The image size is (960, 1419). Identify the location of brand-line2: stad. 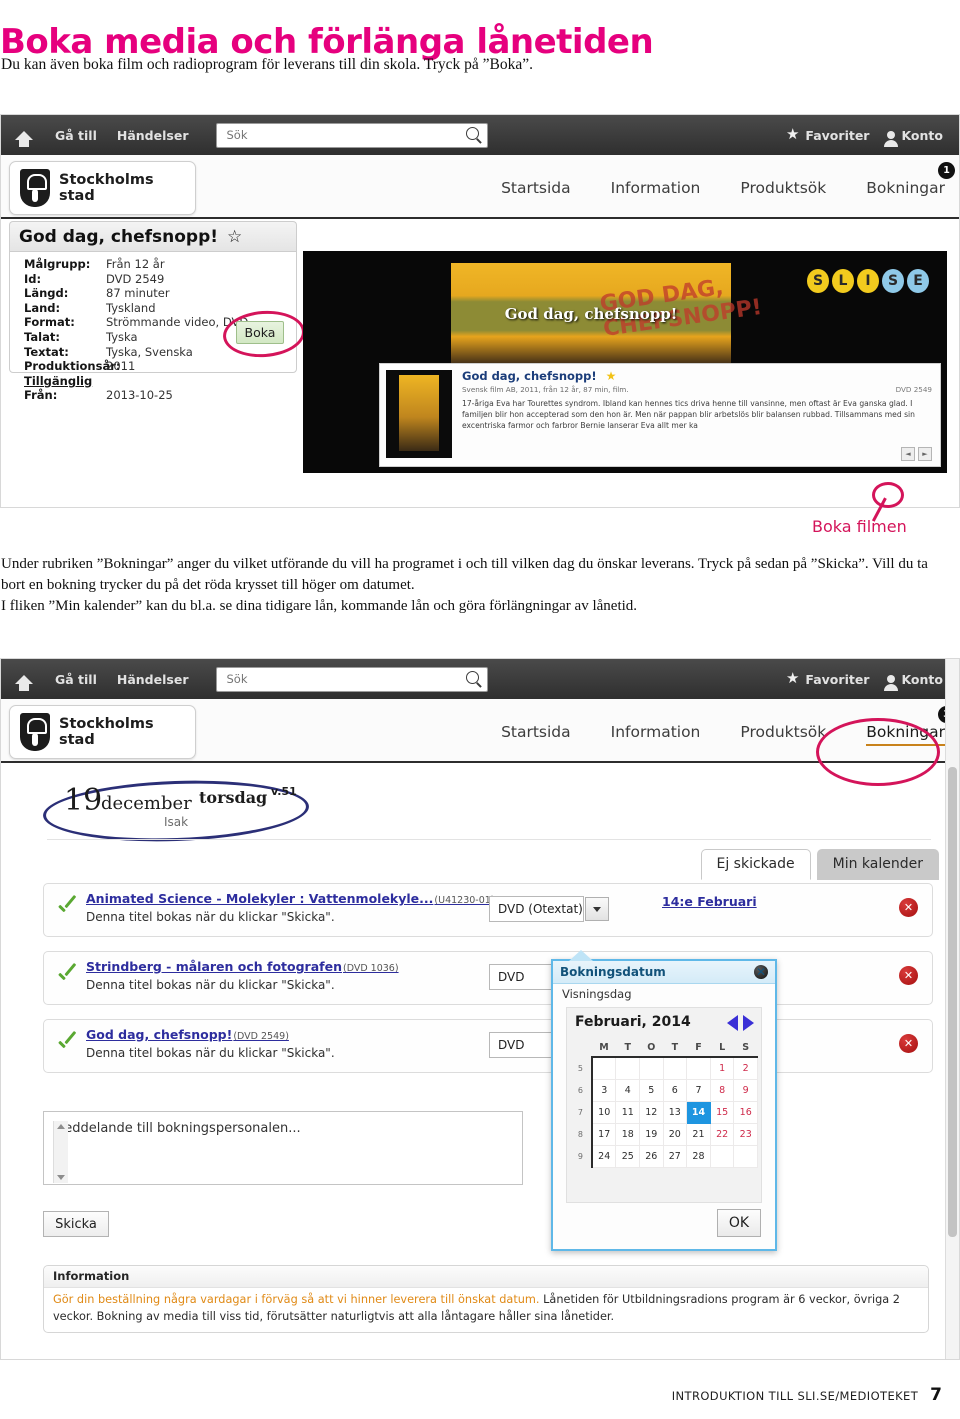
(77, 196).